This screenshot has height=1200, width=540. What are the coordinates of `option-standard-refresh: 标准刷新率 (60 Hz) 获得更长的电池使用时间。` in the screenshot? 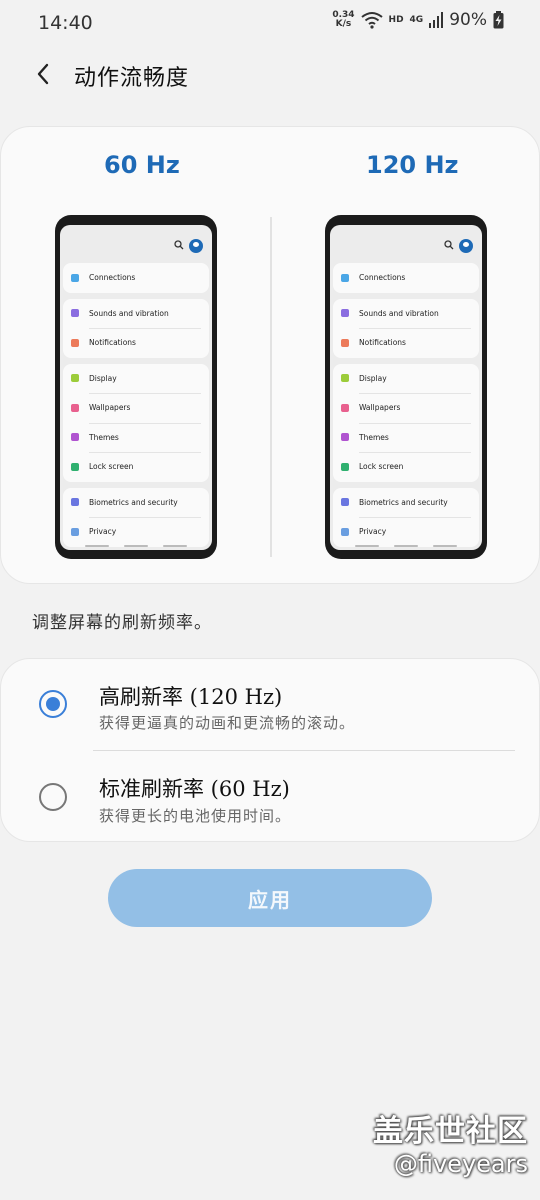 It's located at (270, 797).